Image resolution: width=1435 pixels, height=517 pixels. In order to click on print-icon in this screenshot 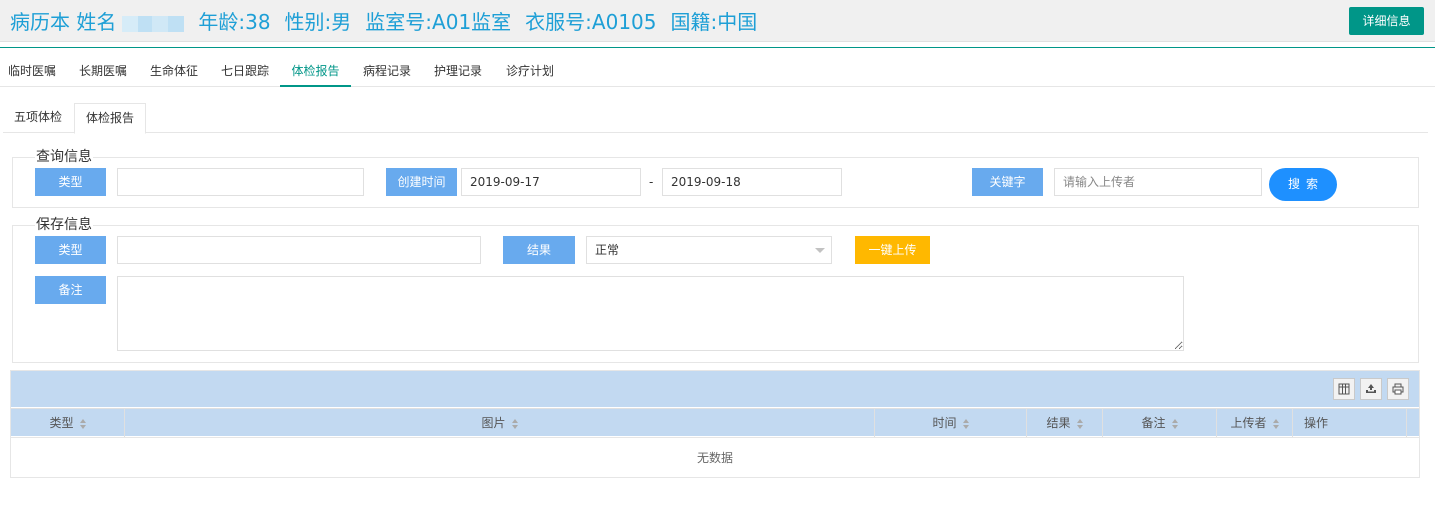, I will do `click(1398, 389)`.